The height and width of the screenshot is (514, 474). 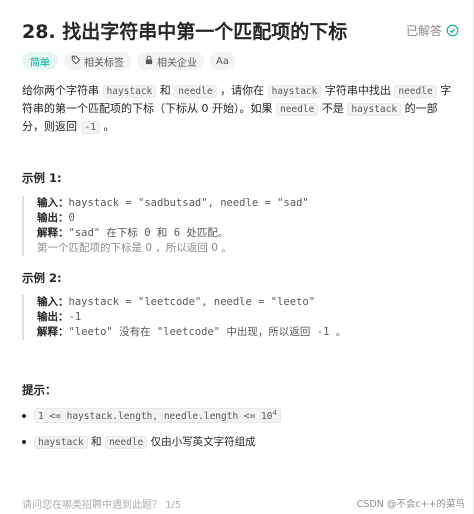 What do you see at coordinates (76, 61) in the screenshot?
I see `tag-icon` at bounding box center [76, 61].